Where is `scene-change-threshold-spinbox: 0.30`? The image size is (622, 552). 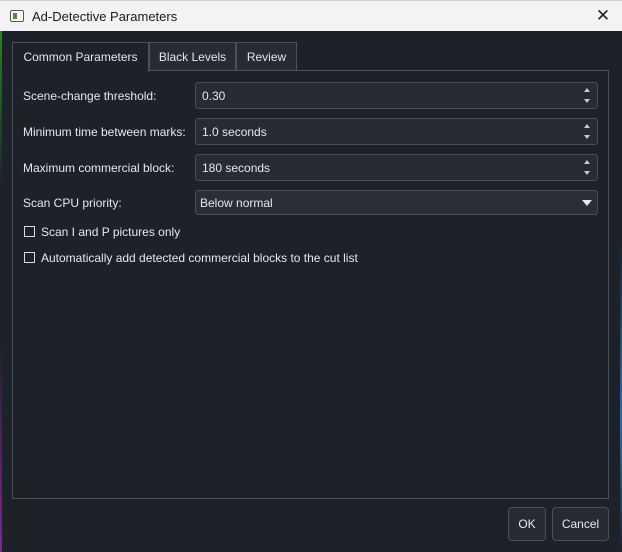 scene-change-threshold-spinbox: 0.30 is located at coordinates (396, 95).